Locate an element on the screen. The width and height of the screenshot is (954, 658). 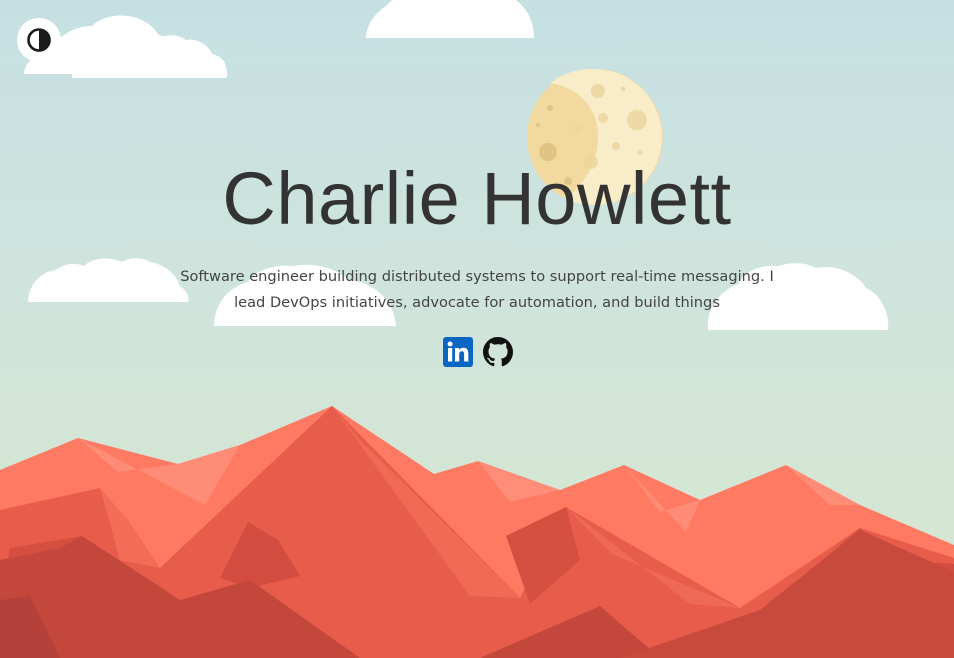
github-icon is located at coordinates (498, 352).